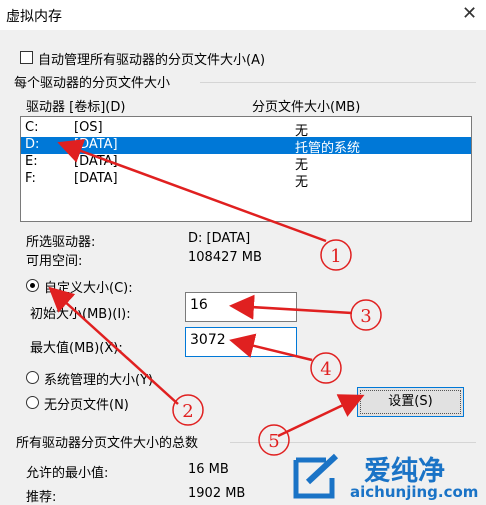  I want to click on auto-manage-label: 自动管理所有驱动器的分页文件大小(A), so click(151, 58).